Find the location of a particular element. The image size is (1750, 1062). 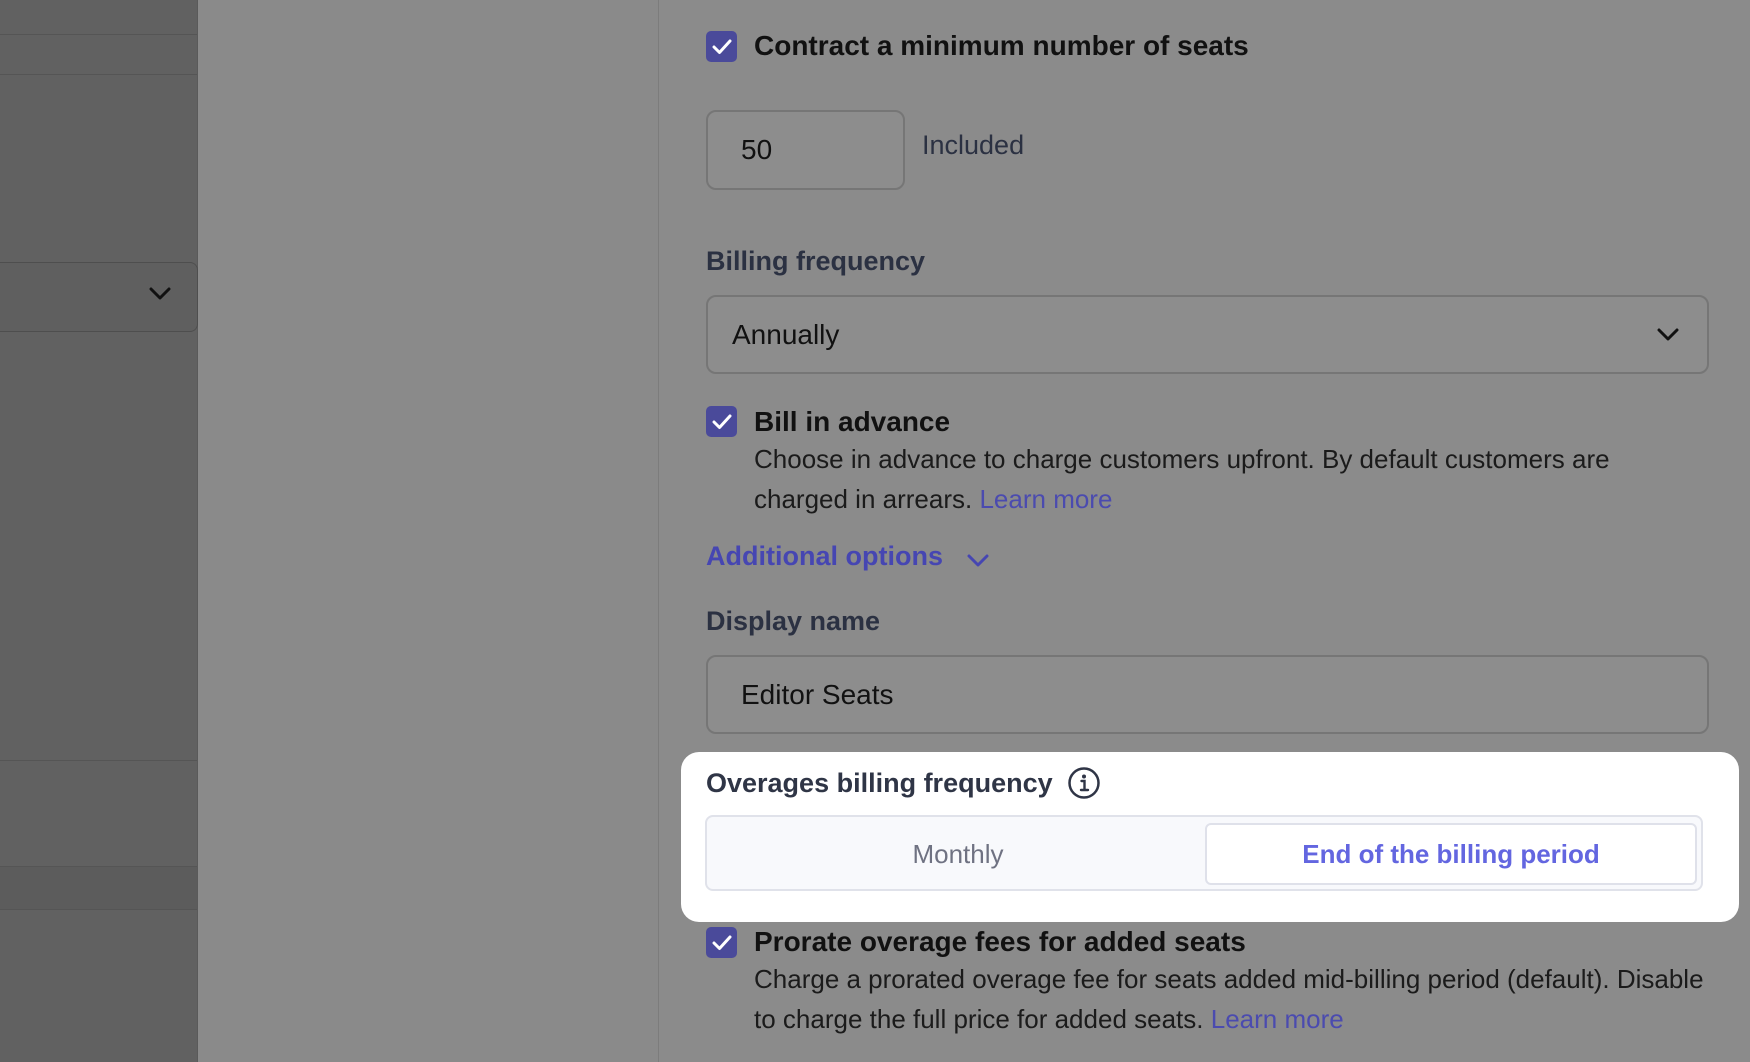

additional-options-toggle: Additional options is located at coordinates (847, 556).